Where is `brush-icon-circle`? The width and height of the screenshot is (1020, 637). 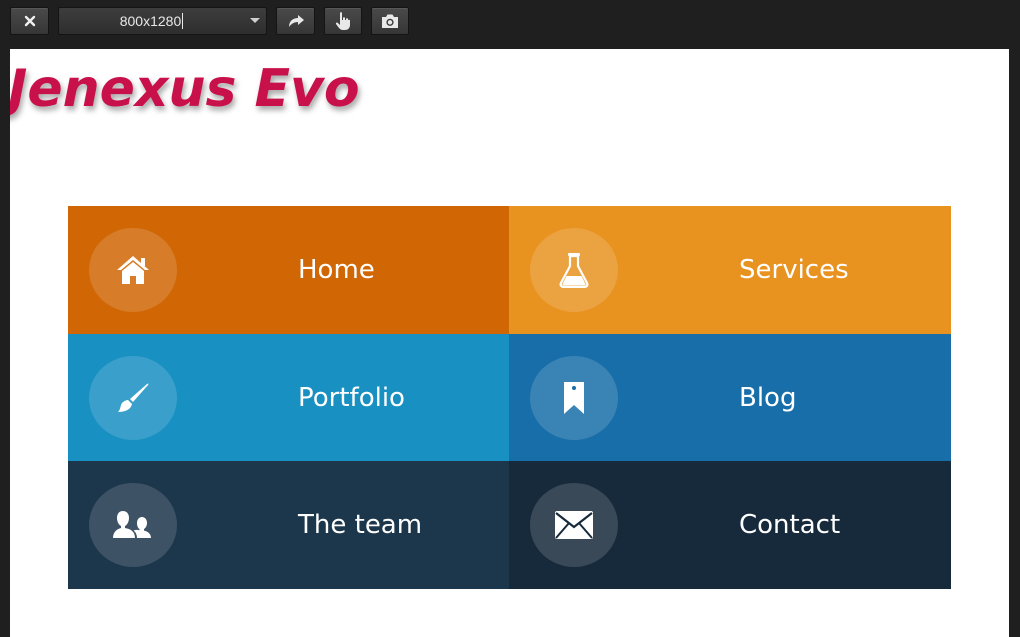
brush-icon-circle is located at coordinates (133, 397).